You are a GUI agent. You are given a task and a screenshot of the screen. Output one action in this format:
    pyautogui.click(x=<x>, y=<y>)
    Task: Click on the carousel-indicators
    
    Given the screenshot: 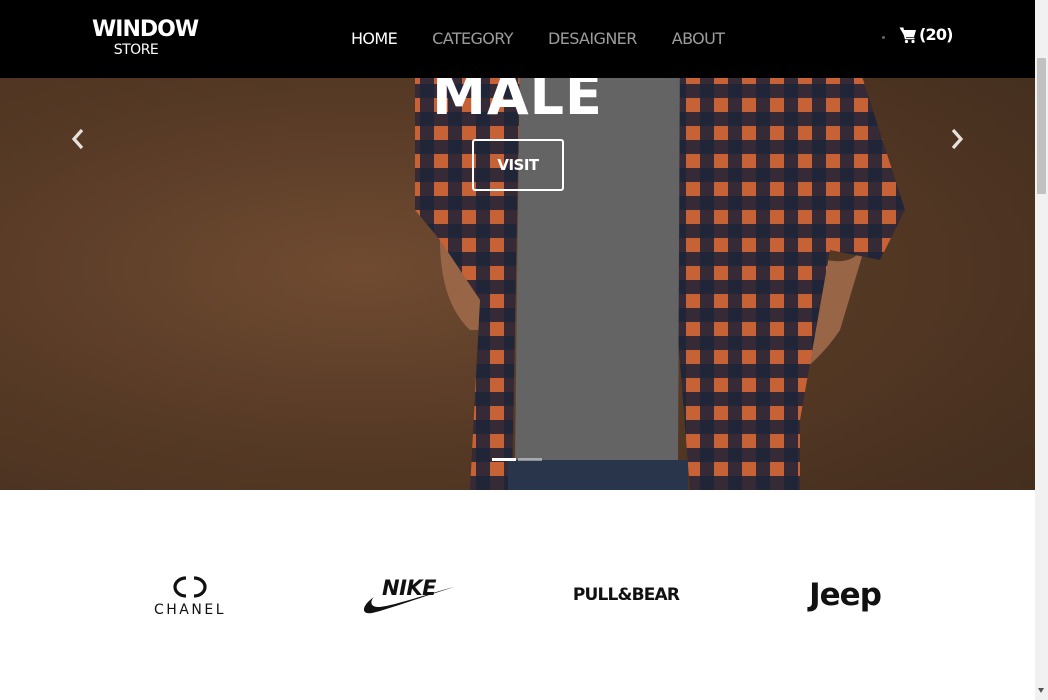 What is the action you would take?
    pyautogui.click(x=517, y=459)
    